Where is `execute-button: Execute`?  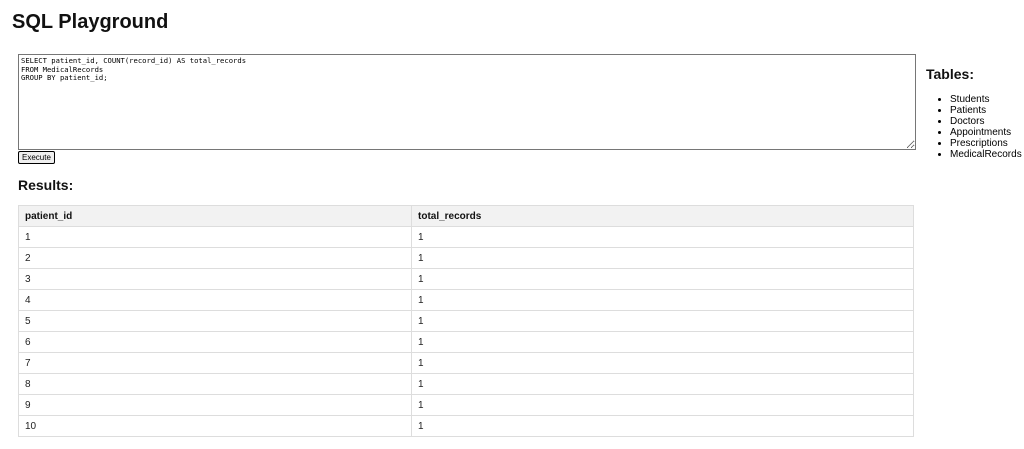
execute-button: Execute is located at coordinates (36, 157).